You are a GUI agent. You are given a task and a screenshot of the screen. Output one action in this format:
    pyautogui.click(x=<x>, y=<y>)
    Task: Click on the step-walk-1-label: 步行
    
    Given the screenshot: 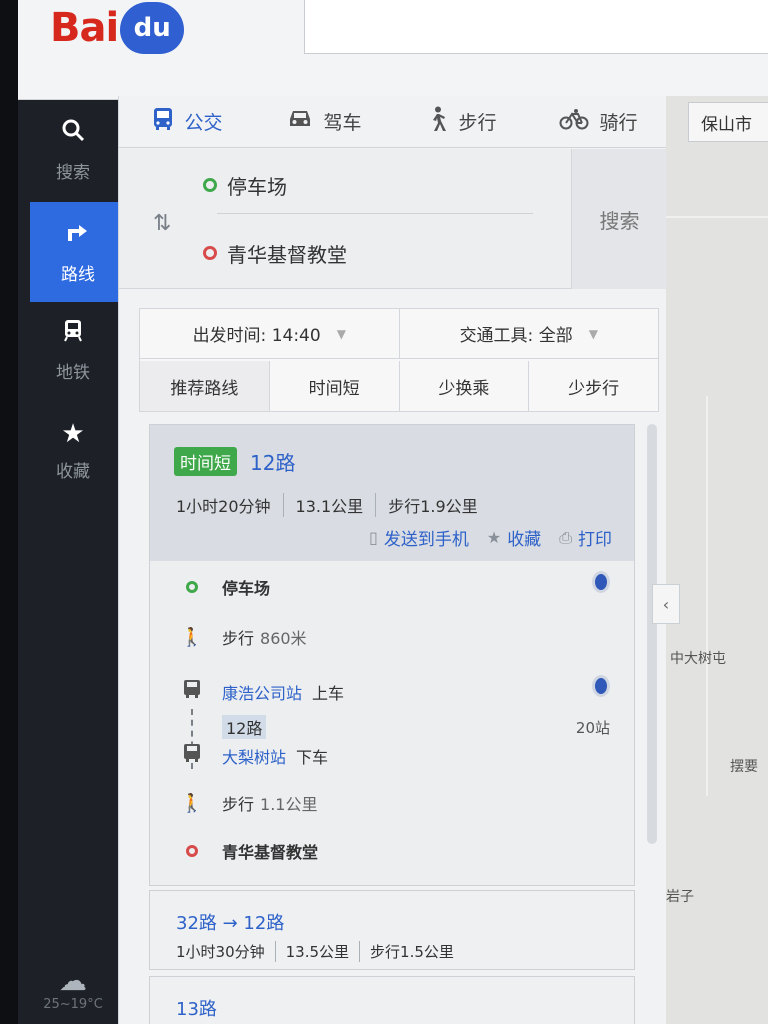 What is the action you would take?
    pyautogui.click(x=238, y=638)
    